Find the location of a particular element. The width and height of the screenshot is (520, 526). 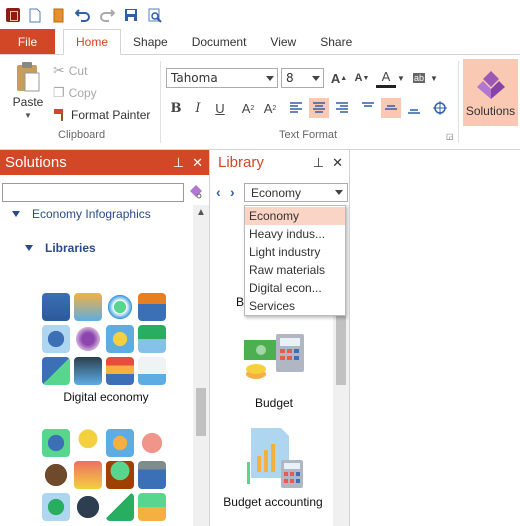

people-network-icon is located at coordinates (120, 307).